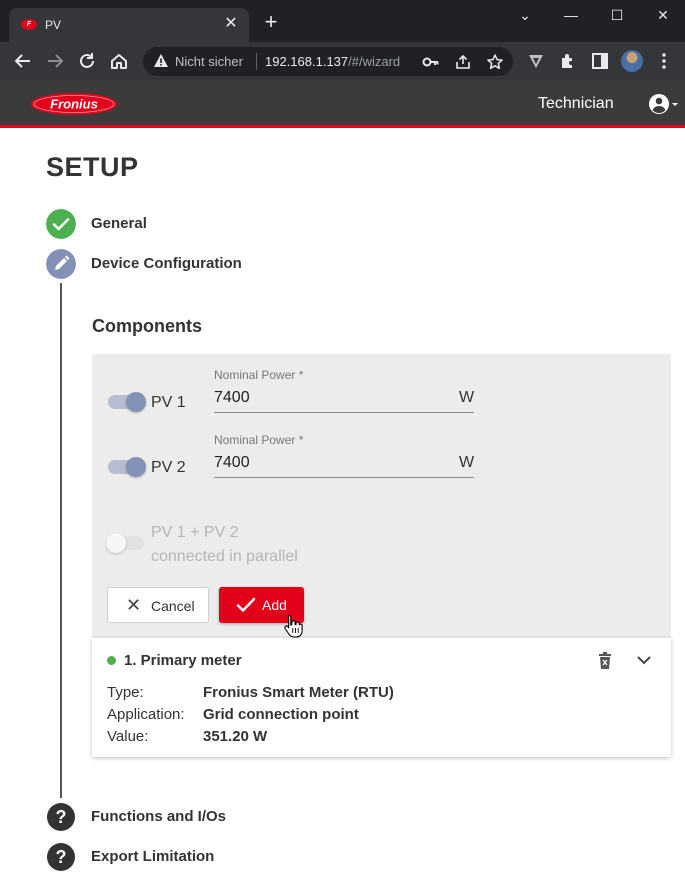  What do you see at coordinates (576, 104) in the screenshot?
I see `user-name: Technician` at bounding box center [576, 104].